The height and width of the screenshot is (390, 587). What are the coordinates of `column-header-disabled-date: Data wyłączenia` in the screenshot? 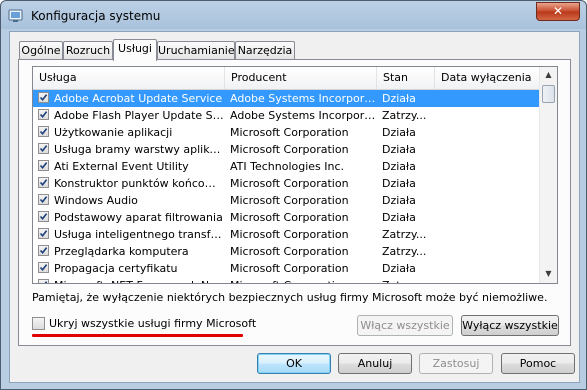 It's located at (487, 78).